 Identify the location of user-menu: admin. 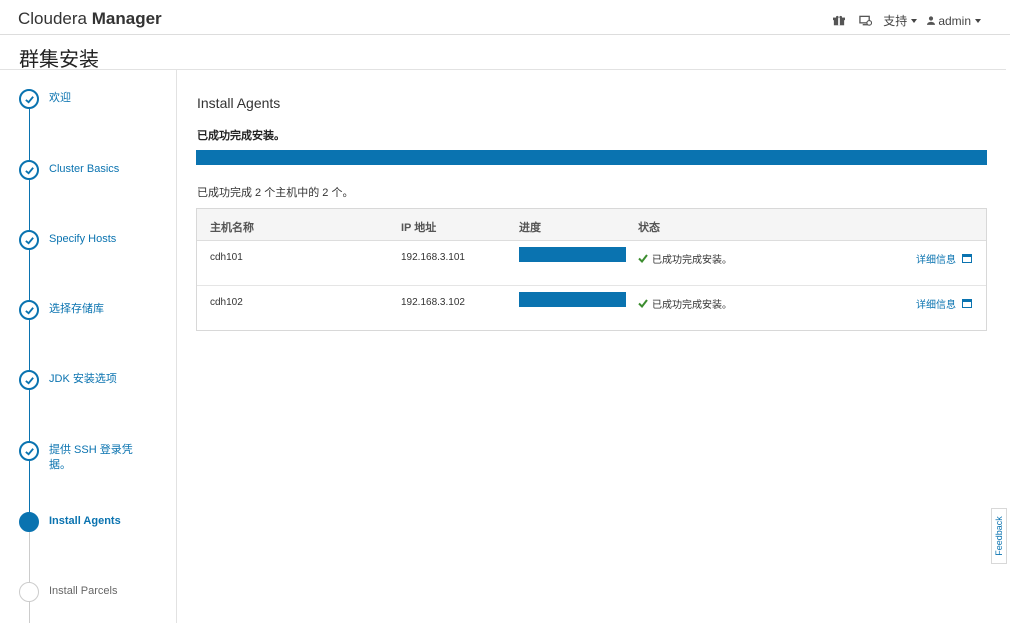
(954, 21).